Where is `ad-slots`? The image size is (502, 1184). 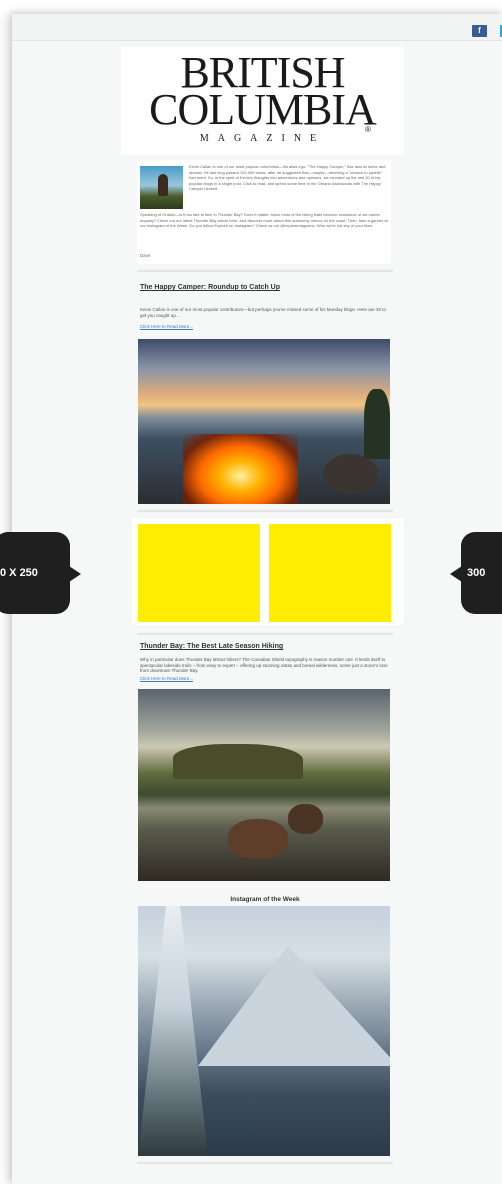
ad-slots is located at coordinates (268, 571).